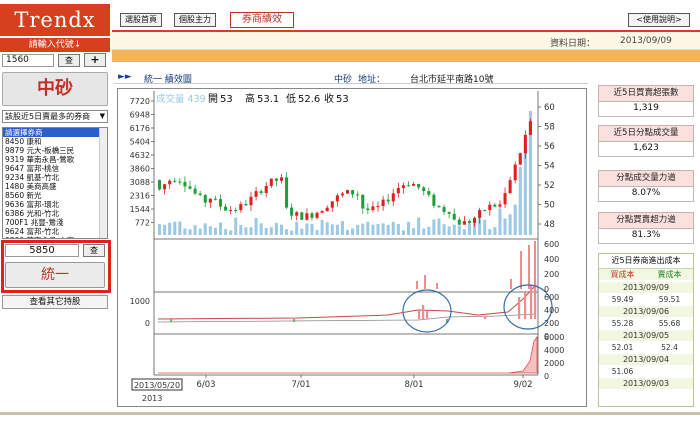 This screenshot has height=423, width=700. I want to click on broker-filter-value: 該股近5日賣最多的券商, so click(48, 116).